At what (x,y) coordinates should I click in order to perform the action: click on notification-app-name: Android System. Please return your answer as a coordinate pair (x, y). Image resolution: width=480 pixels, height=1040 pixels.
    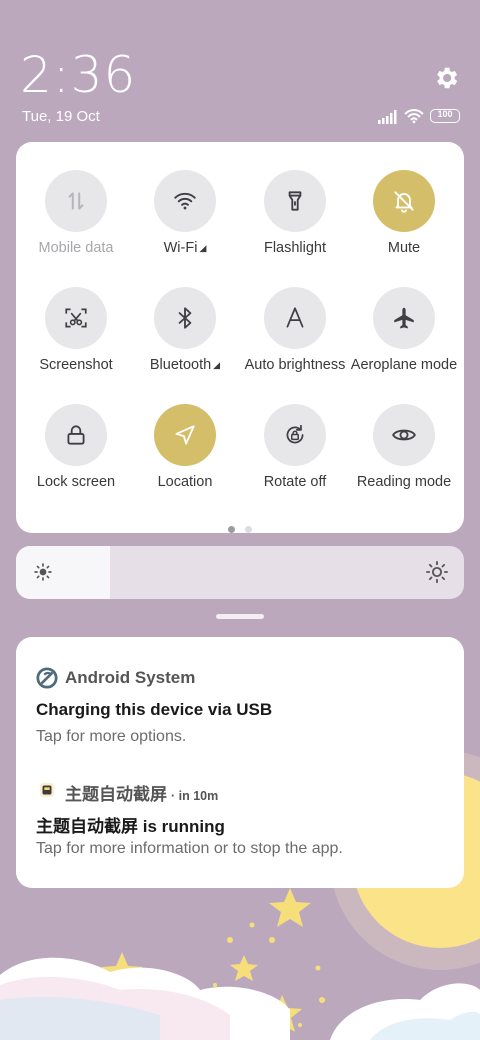
    Looking at the image, I should click on (130, 677).